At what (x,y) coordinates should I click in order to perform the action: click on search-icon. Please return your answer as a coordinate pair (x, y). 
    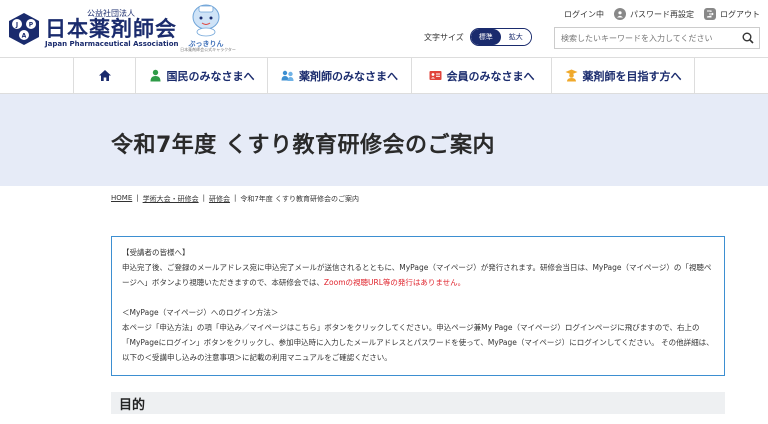
    Looking at the image, I should click on (748, 38).